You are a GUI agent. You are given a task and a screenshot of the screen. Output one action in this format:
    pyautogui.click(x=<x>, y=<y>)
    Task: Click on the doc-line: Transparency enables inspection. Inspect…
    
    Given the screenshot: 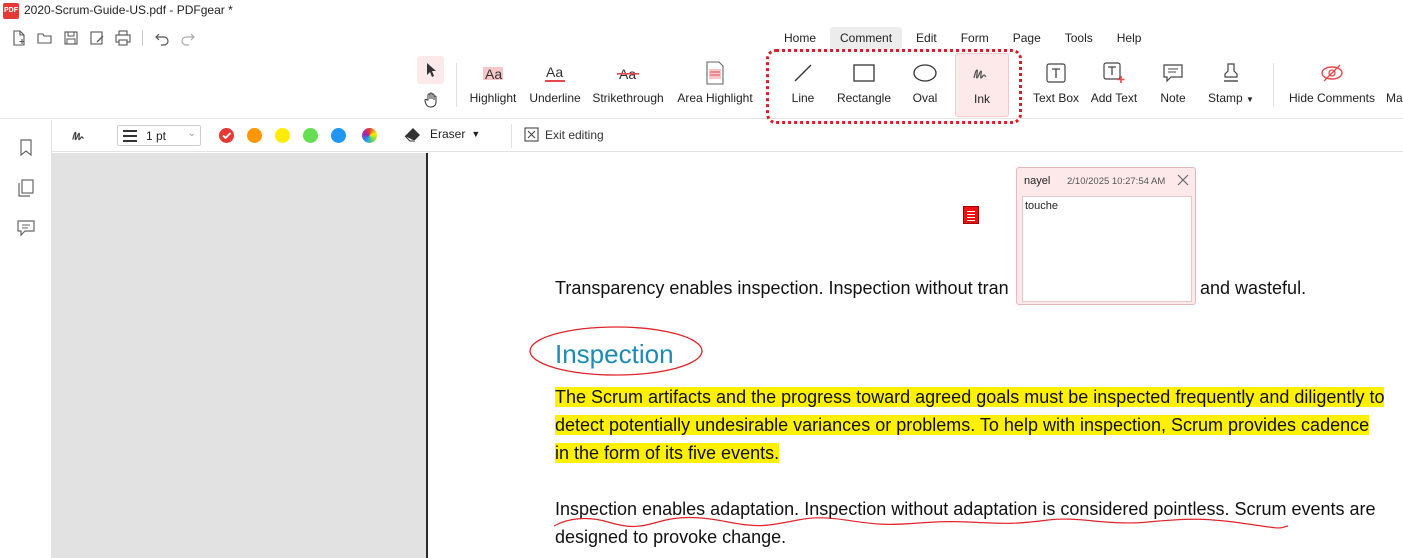 What is the action you would take?
    pyautogui.click(x=782, y=288)
    